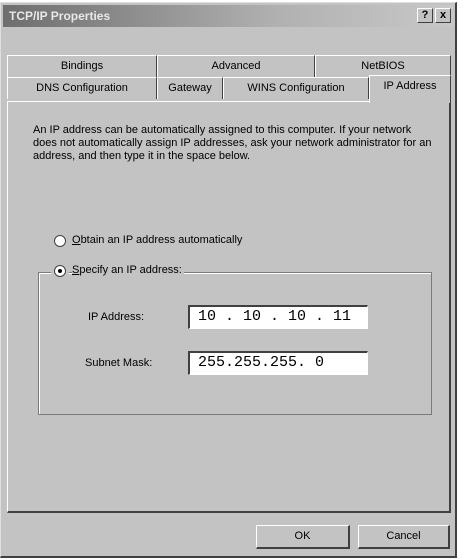  Describe the element at coordinates (228, 16) in the screenshot. I see `title-bar: TCP/IP Properties ? x` at that location.